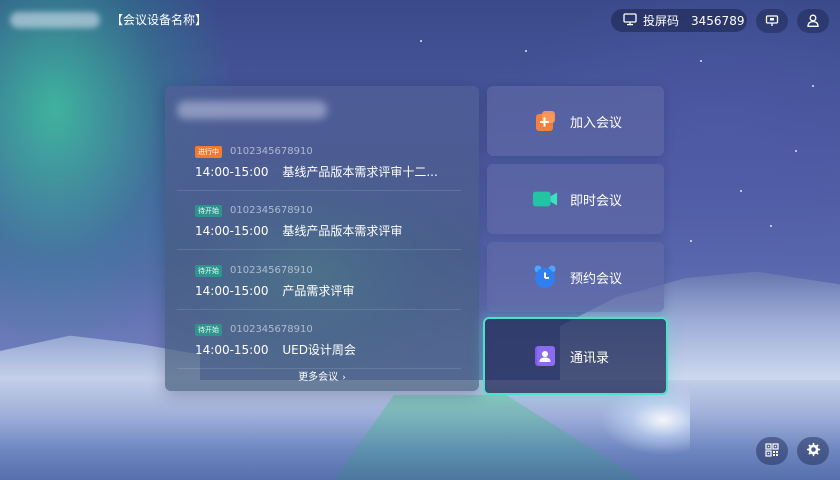 The width and height of the screenshot is (840, 480). I want to click on cast-code-label: 投屏码, so click(661, 21).